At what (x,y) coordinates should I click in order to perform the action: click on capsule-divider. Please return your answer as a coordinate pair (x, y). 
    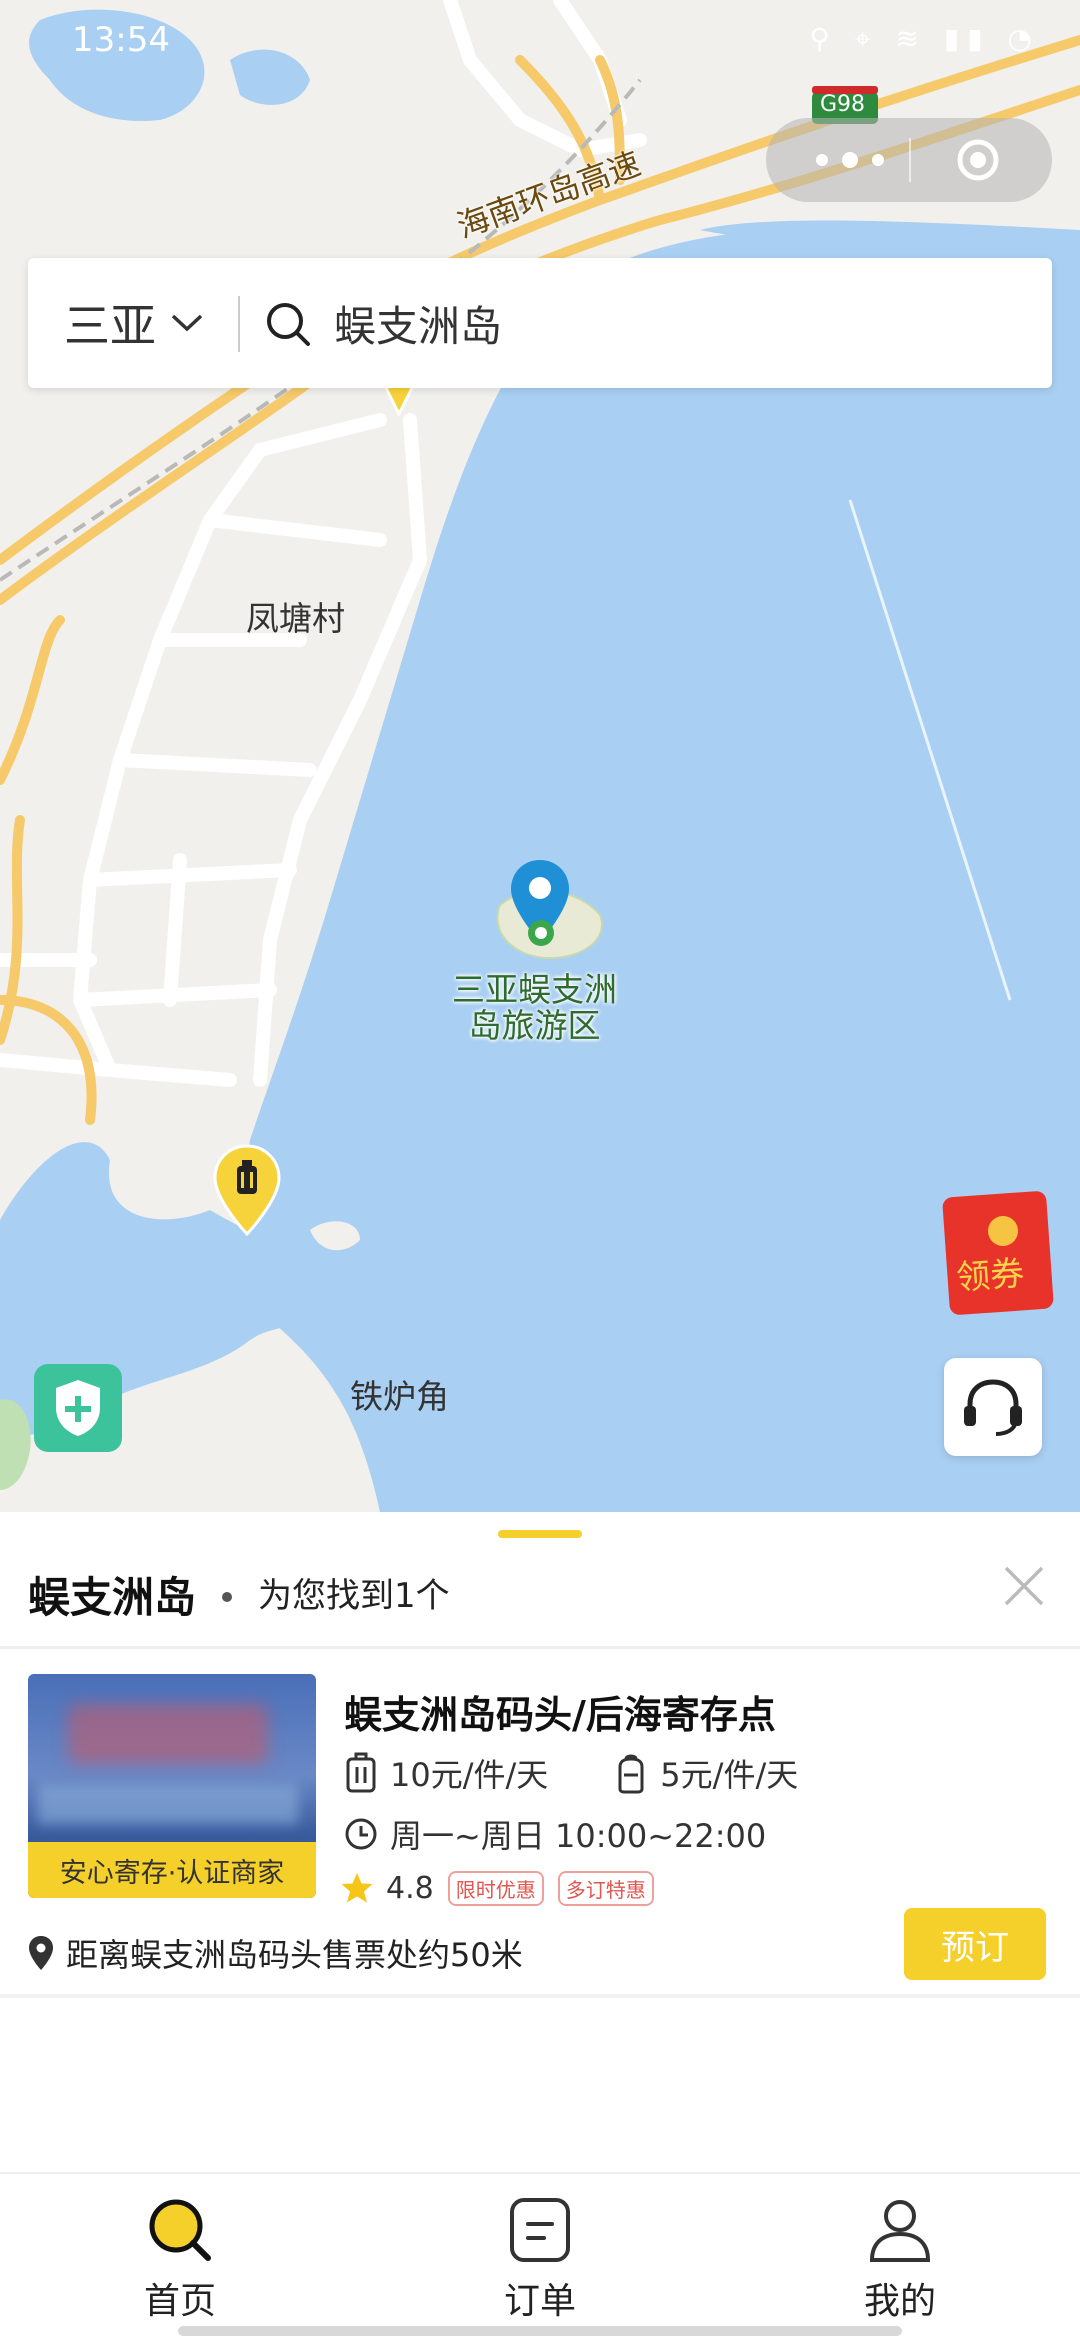
    Looking at the image, I should click on (910, 160).